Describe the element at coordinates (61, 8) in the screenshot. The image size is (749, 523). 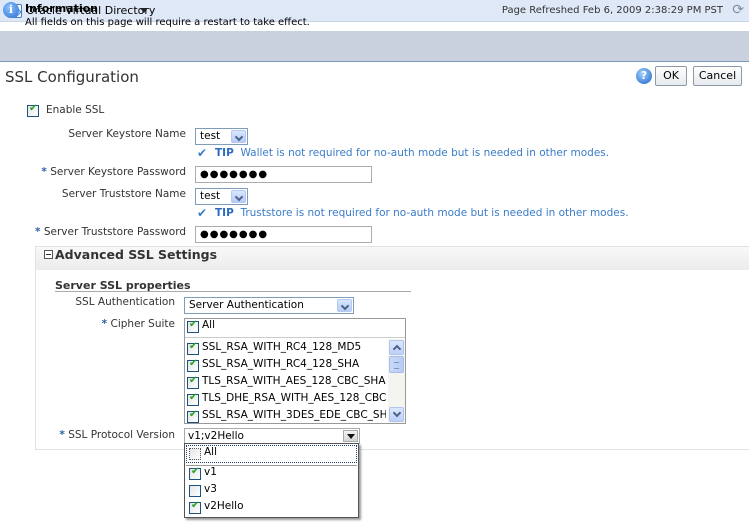
I see `info-title: Information` at that location.